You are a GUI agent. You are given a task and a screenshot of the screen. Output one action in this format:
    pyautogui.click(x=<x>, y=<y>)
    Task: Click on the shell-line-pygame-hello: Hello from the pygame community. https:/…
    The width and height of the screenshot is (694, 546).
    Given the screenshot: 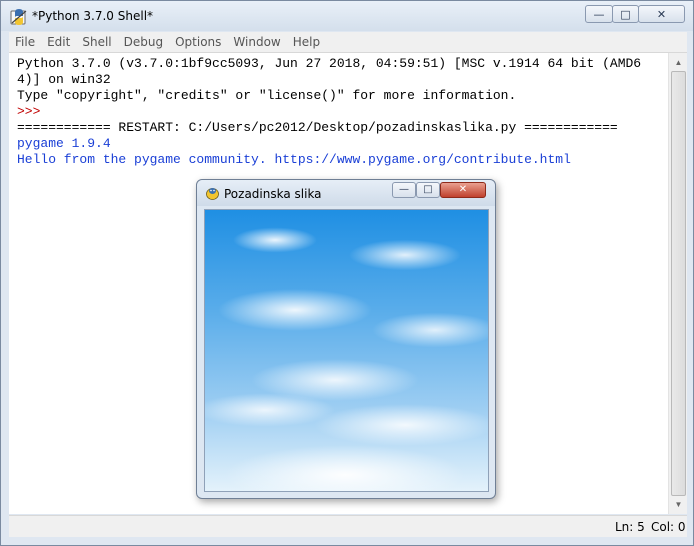 What is the action you would take?
    pyautogui.click(x=294, y=159)
    